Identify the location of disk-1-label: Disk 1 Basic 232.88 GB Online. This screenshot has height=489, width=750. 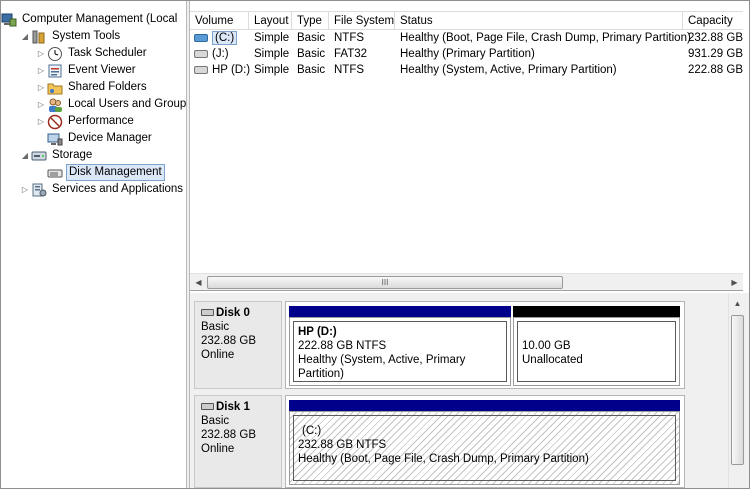
(238, 441).